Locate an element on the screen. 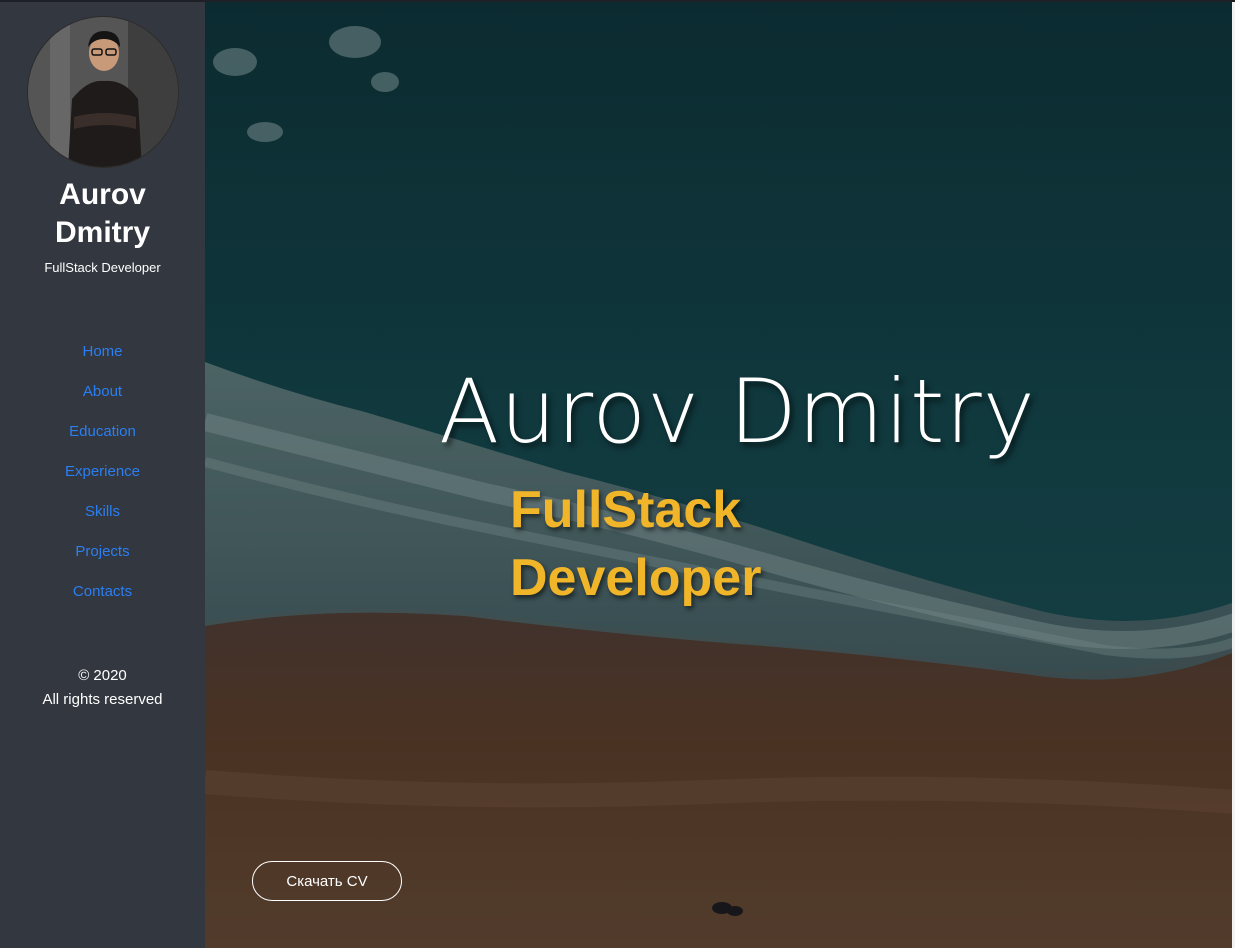  profile-name: Aurov Dmitry is located at coordinates (102, 213).